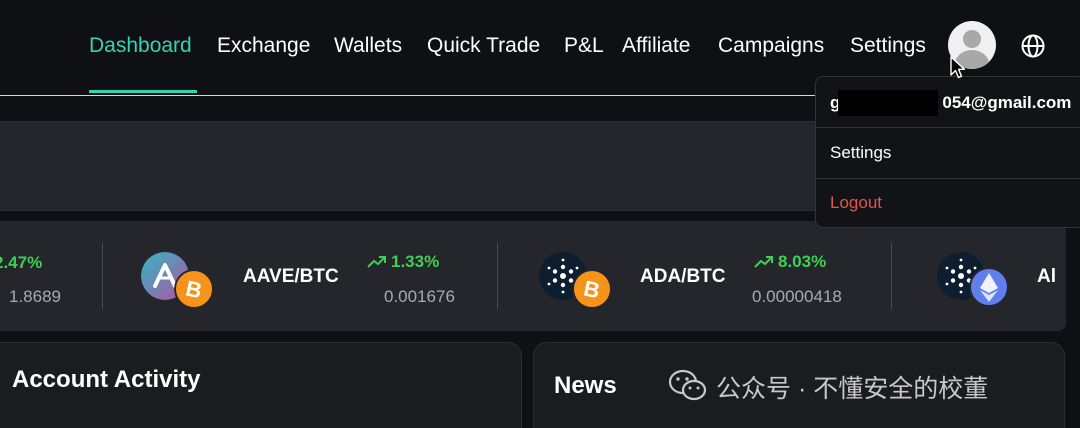  Describe the element at coordinates (140, 46) in the screenshot. I see `nav-dashboard: Dashboard` at that location.